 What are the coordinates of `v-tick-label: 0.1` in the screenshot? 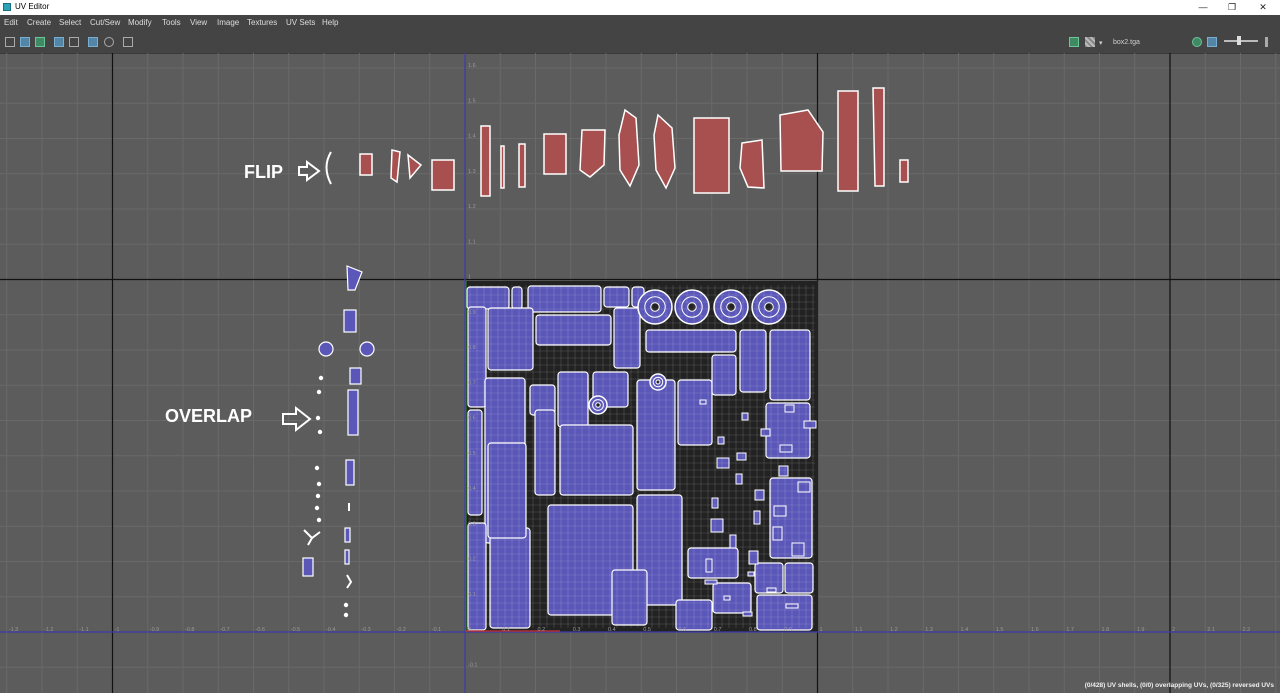 It's located at (472, 595).